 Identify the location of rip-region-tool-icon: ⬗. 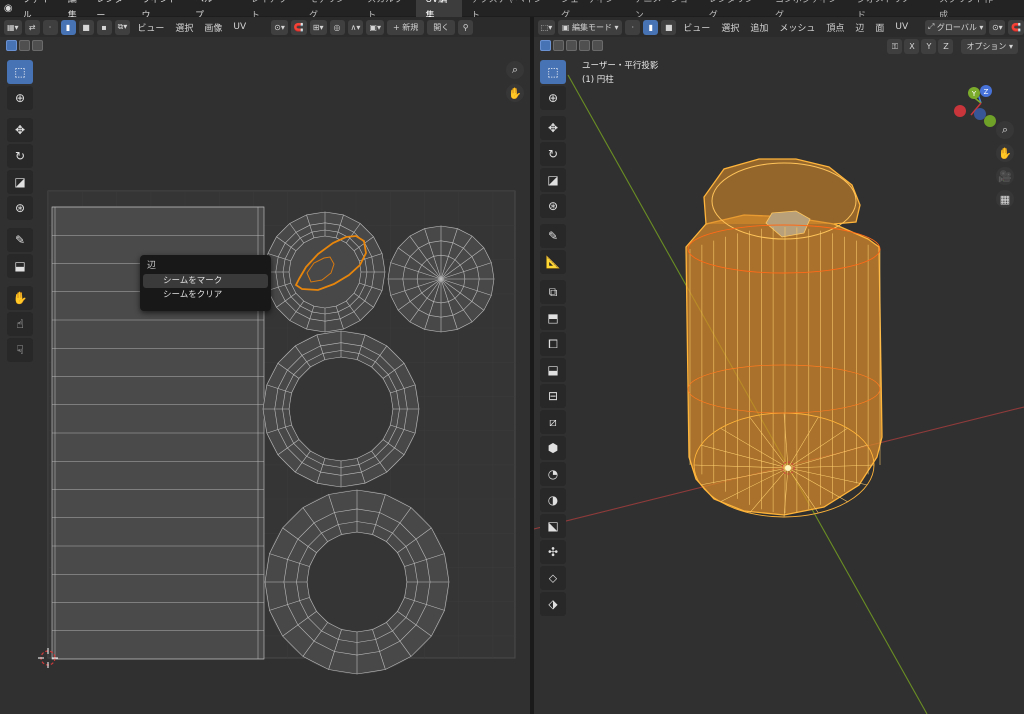
(553, 604).